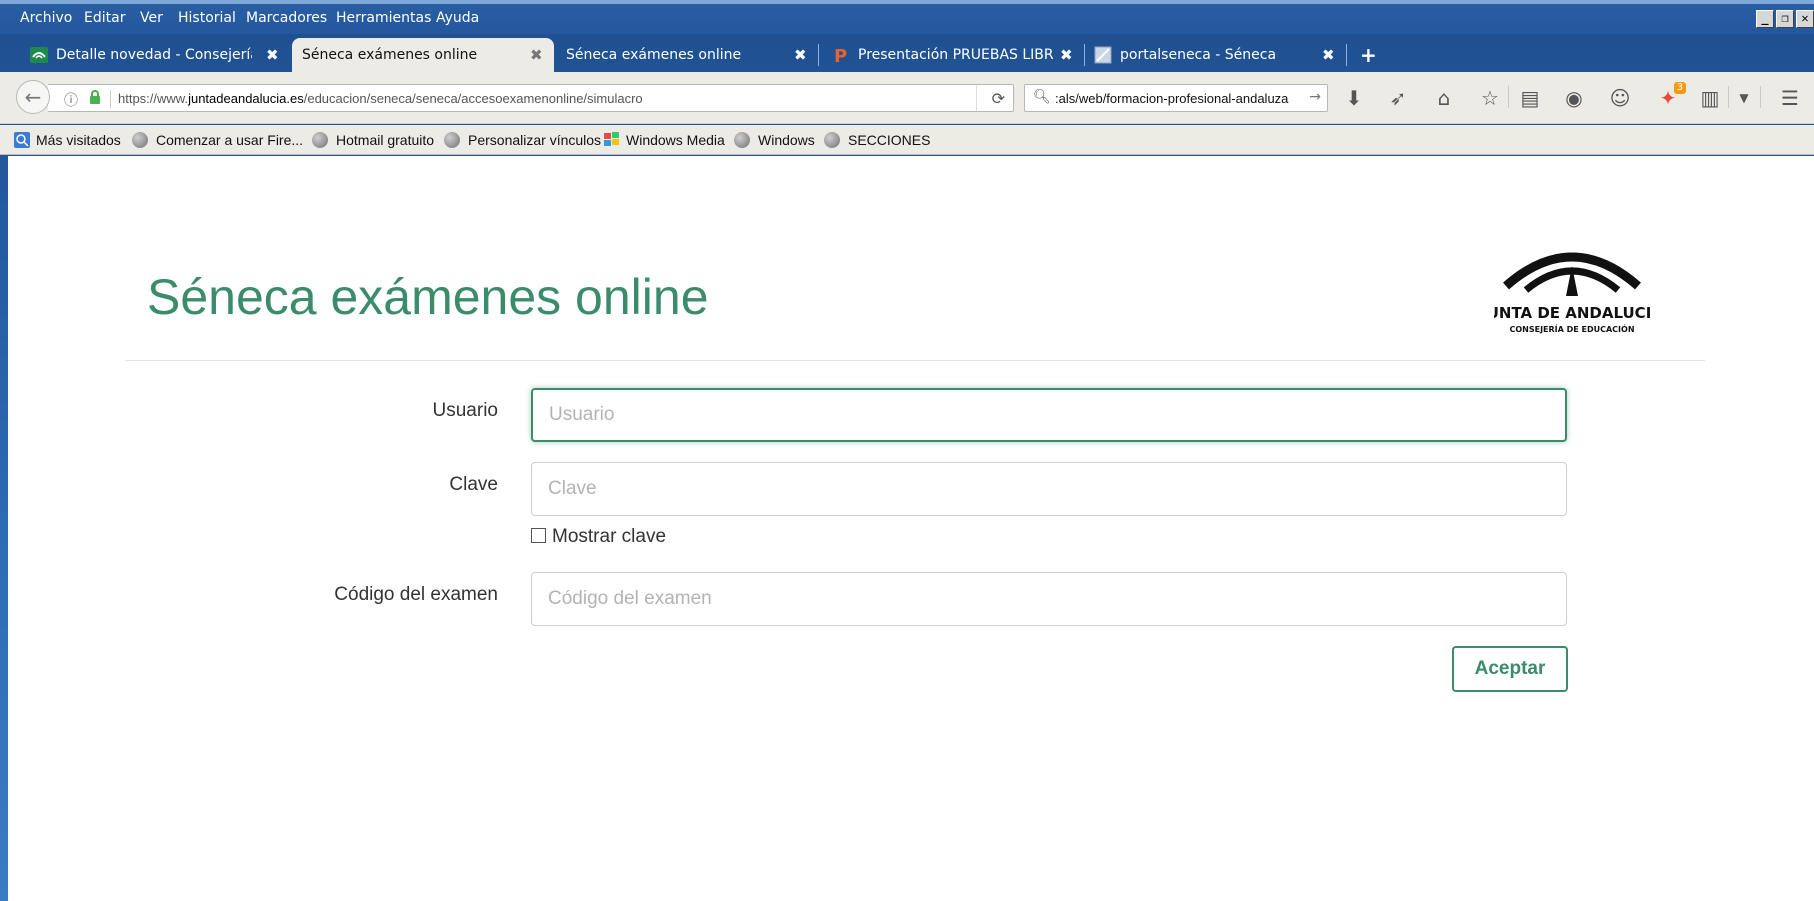 This screenshot has width=1814, height=901. I want to click on tab-portalseneca: portalseneca - Séneca ✖, so click(1214, 55).